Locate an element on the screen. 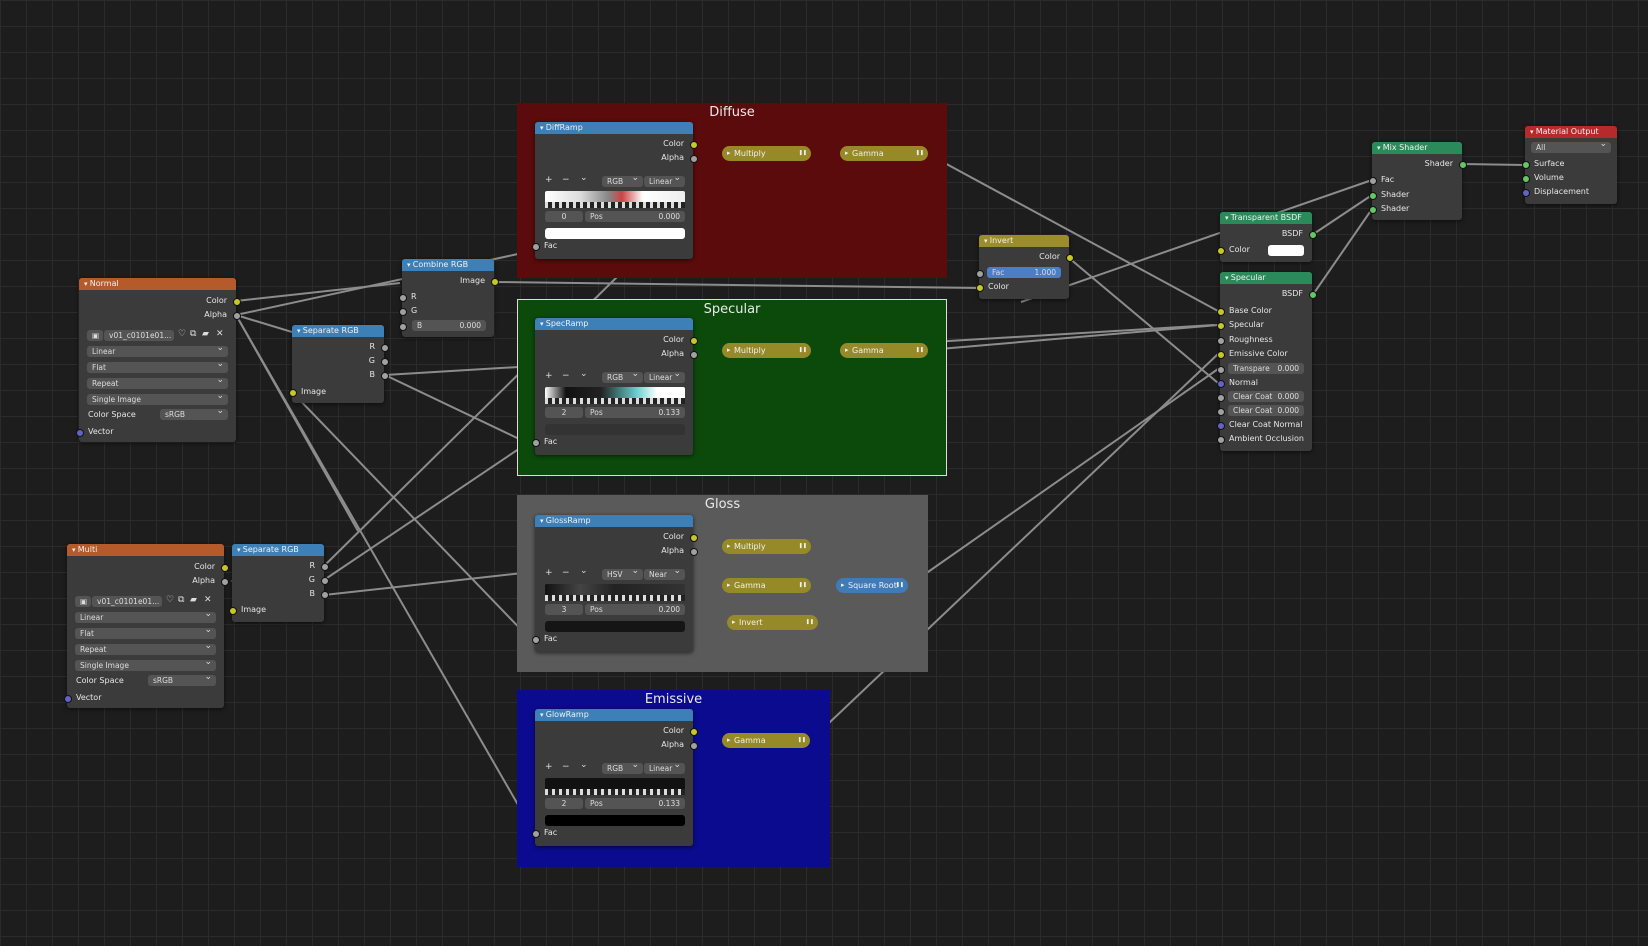  clear-coat-field: Clear Coat 0.000 is located at coordinates (1266, 396).